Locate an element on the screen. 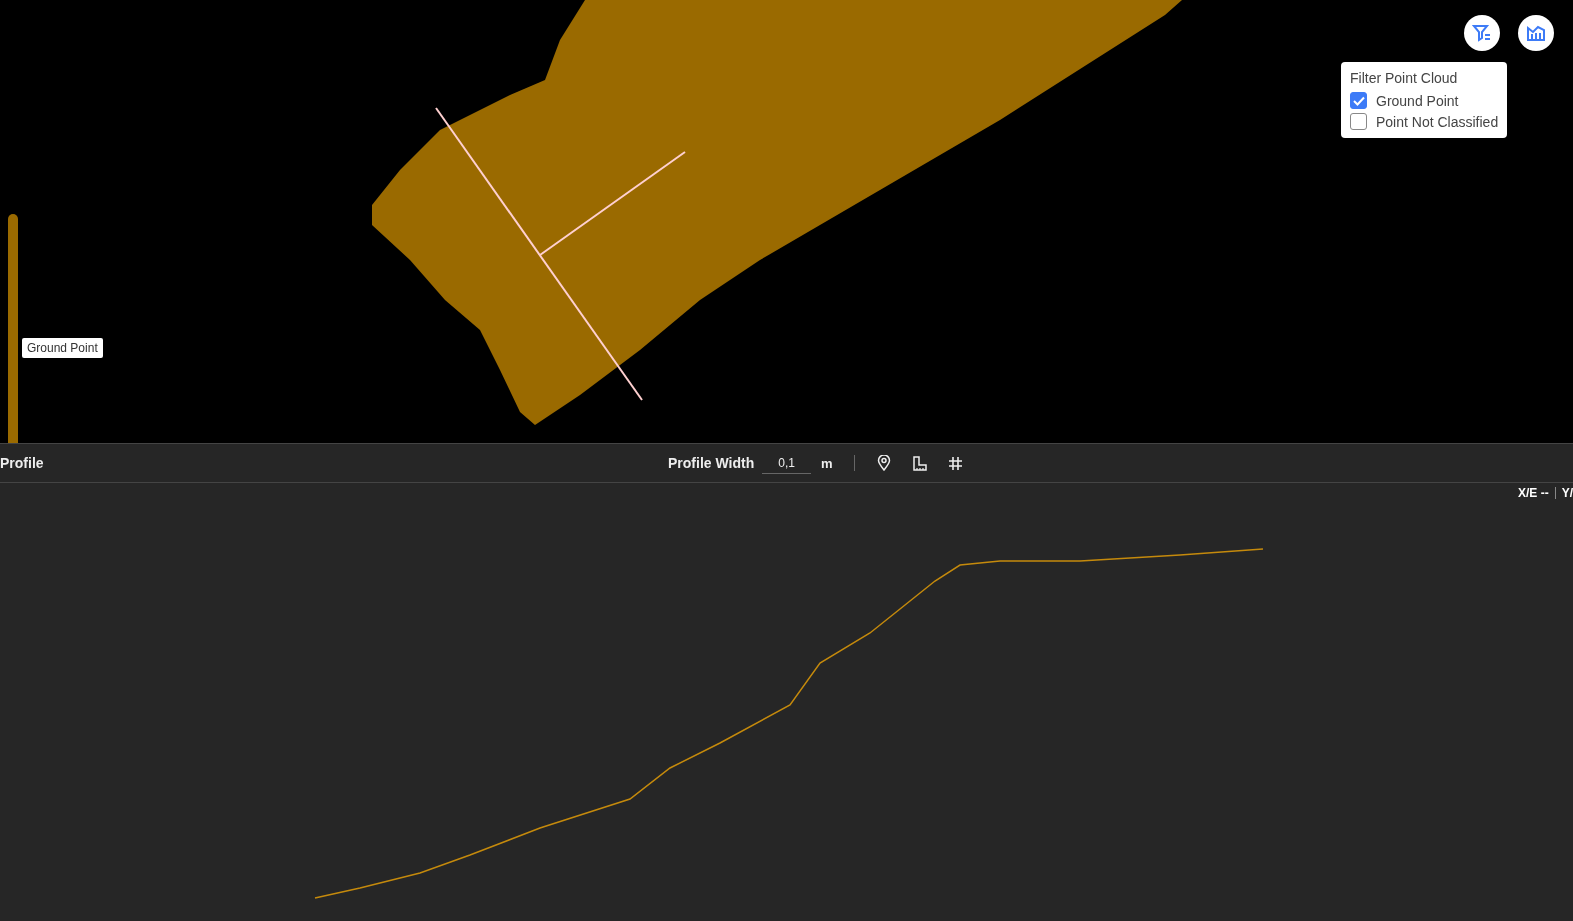  profile-width-field: 0,1 is located at coordinates (786, 463).